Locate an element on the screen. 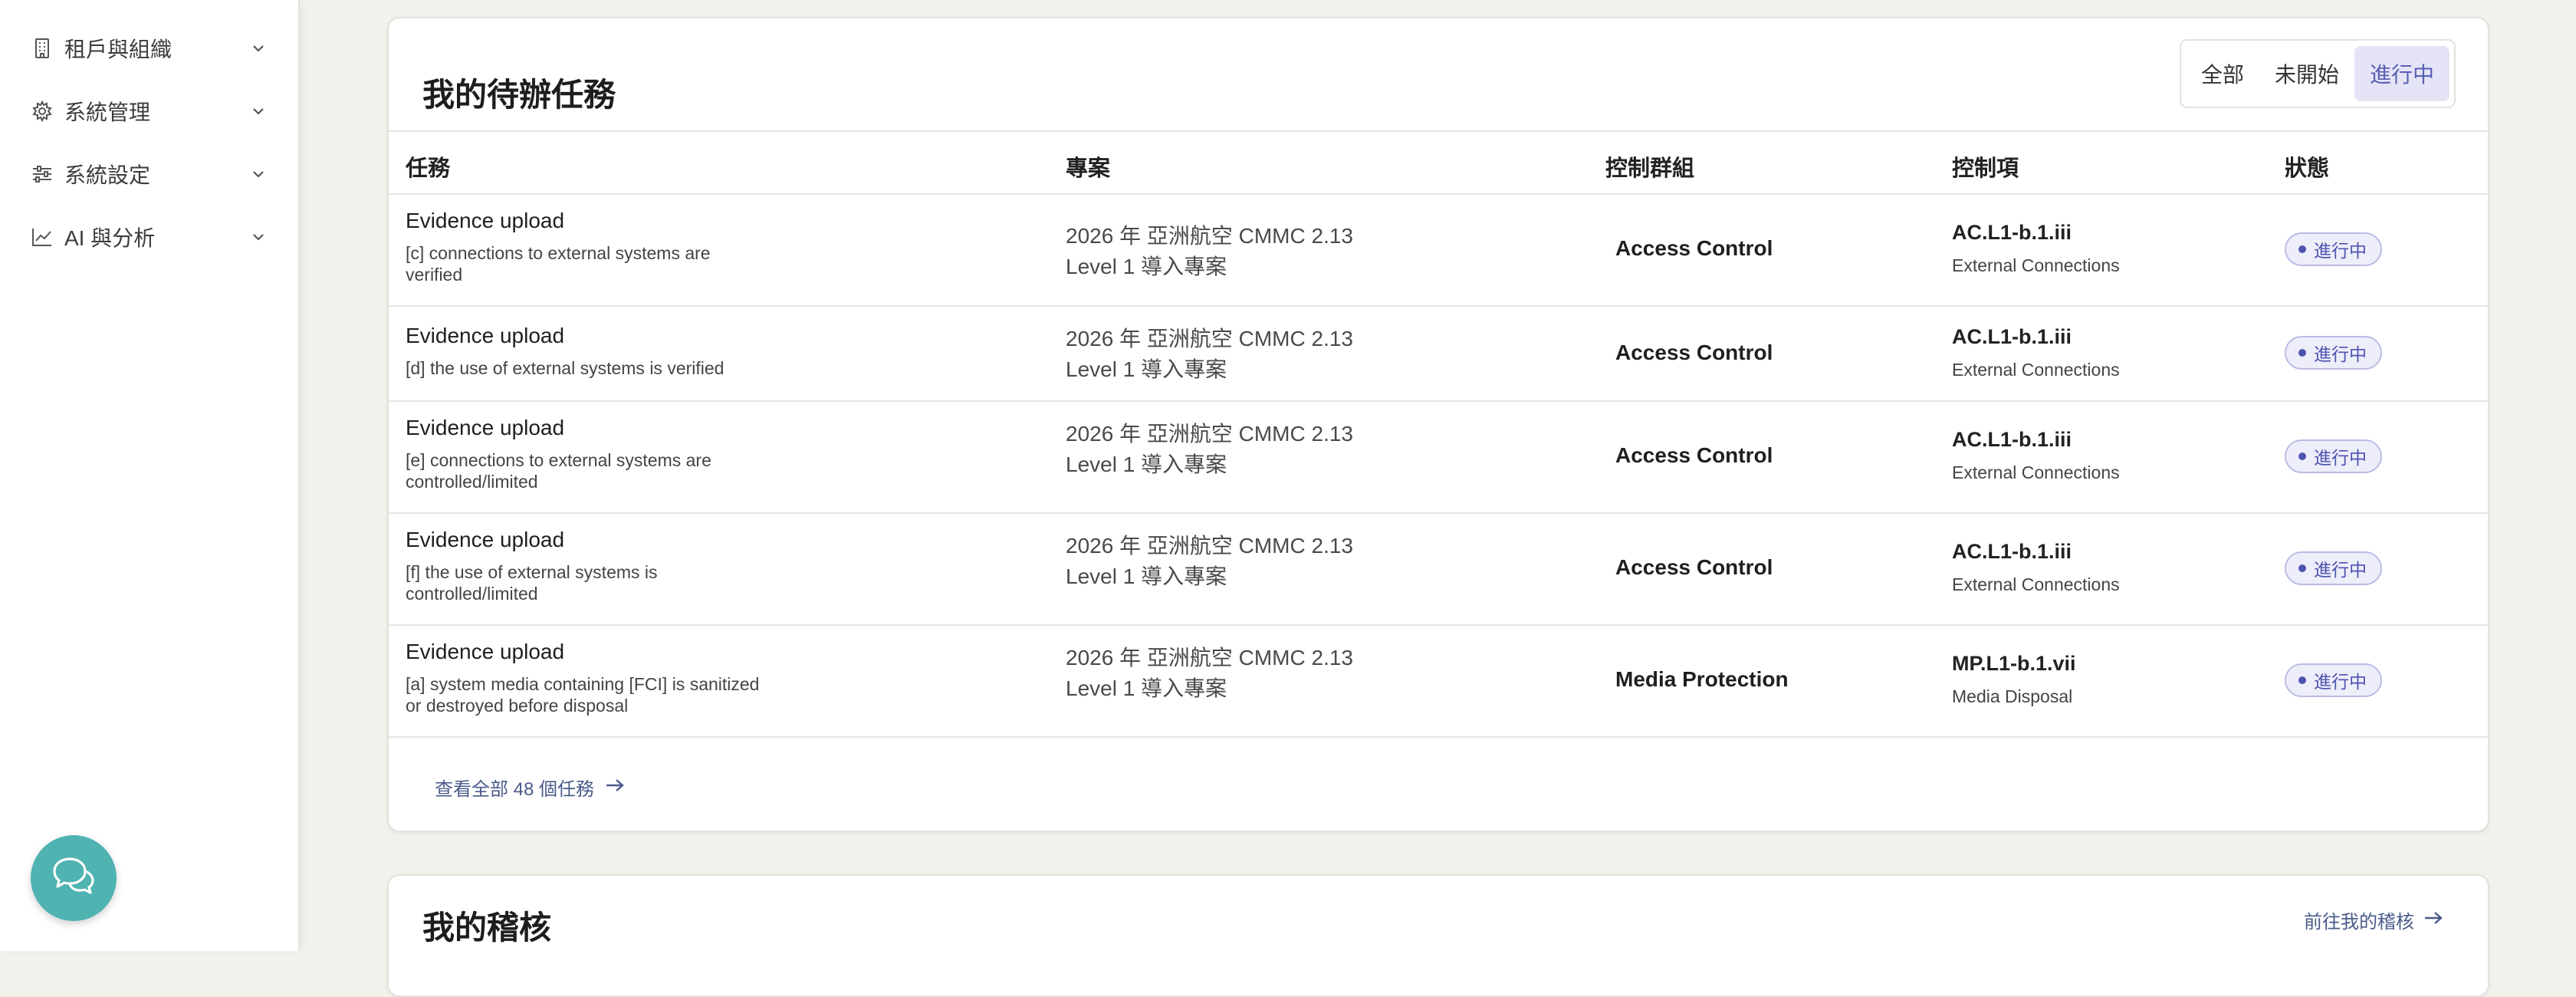 This screenshot has height=997, width=2576. sidebar-item-ai-analytics: AI 與分析 is located at coordinates (149, 237).